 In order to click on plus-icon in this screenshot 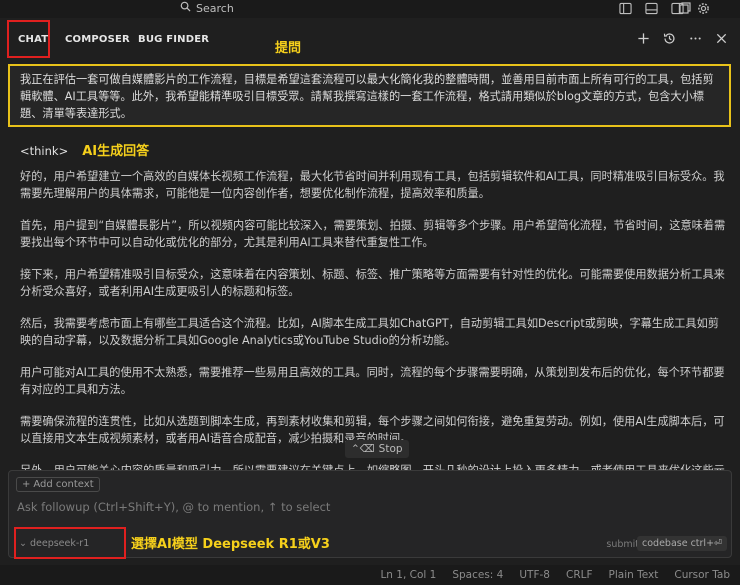, I will do `click(643, 38)`.